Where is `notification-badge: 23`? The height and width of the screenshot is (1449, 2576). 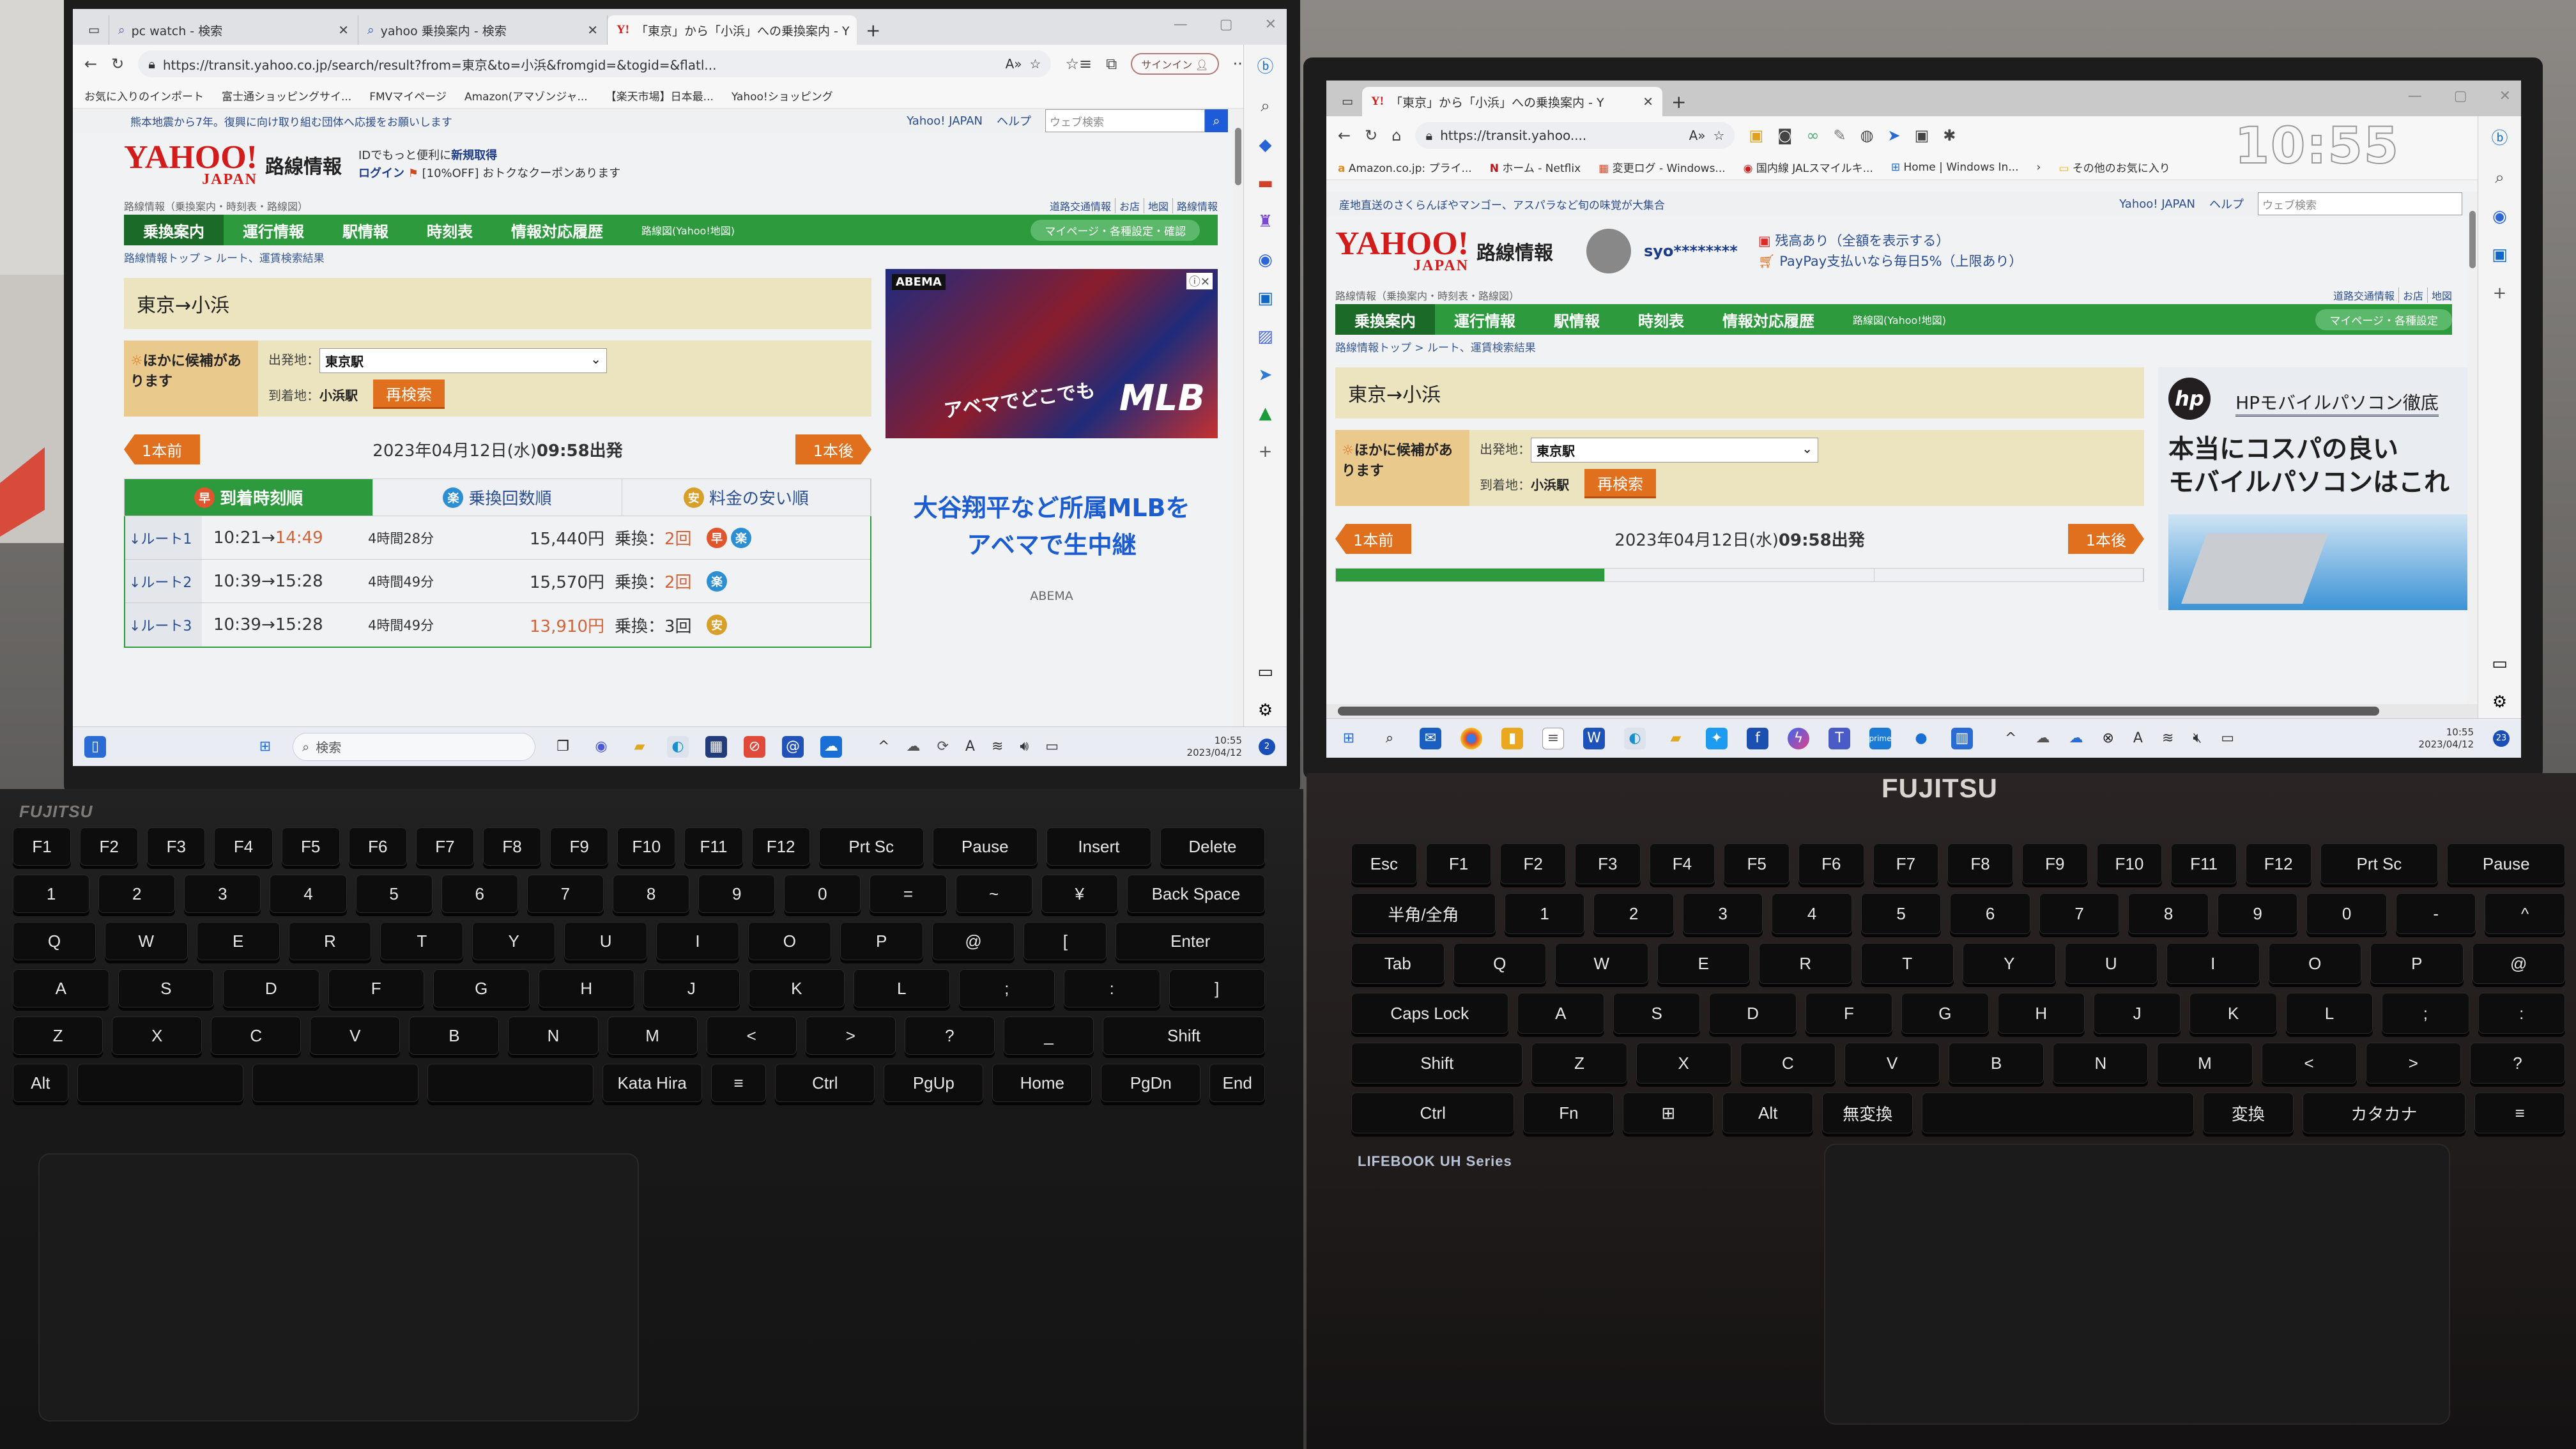 notification-badge: 23 is located at coordinates (2501, 738).